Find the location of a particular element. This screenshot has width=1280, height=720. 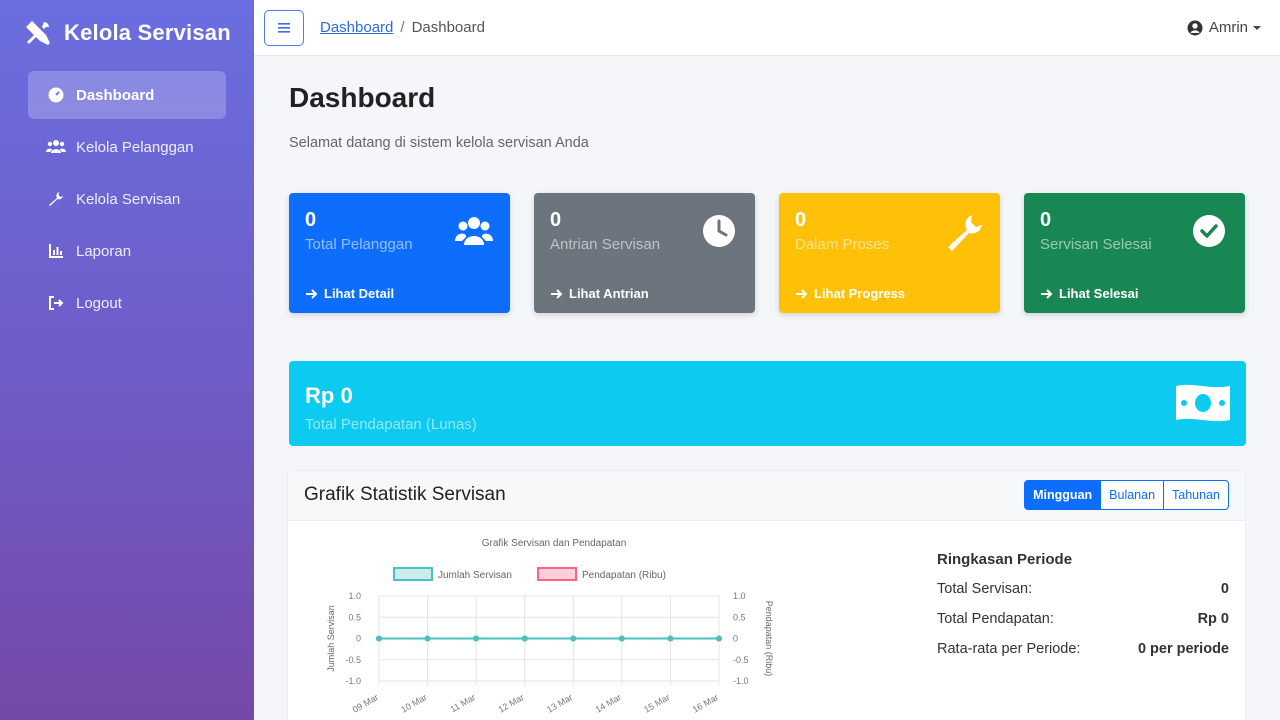

x-tick-label: 15 Mar is located at coordinates (656, 703).